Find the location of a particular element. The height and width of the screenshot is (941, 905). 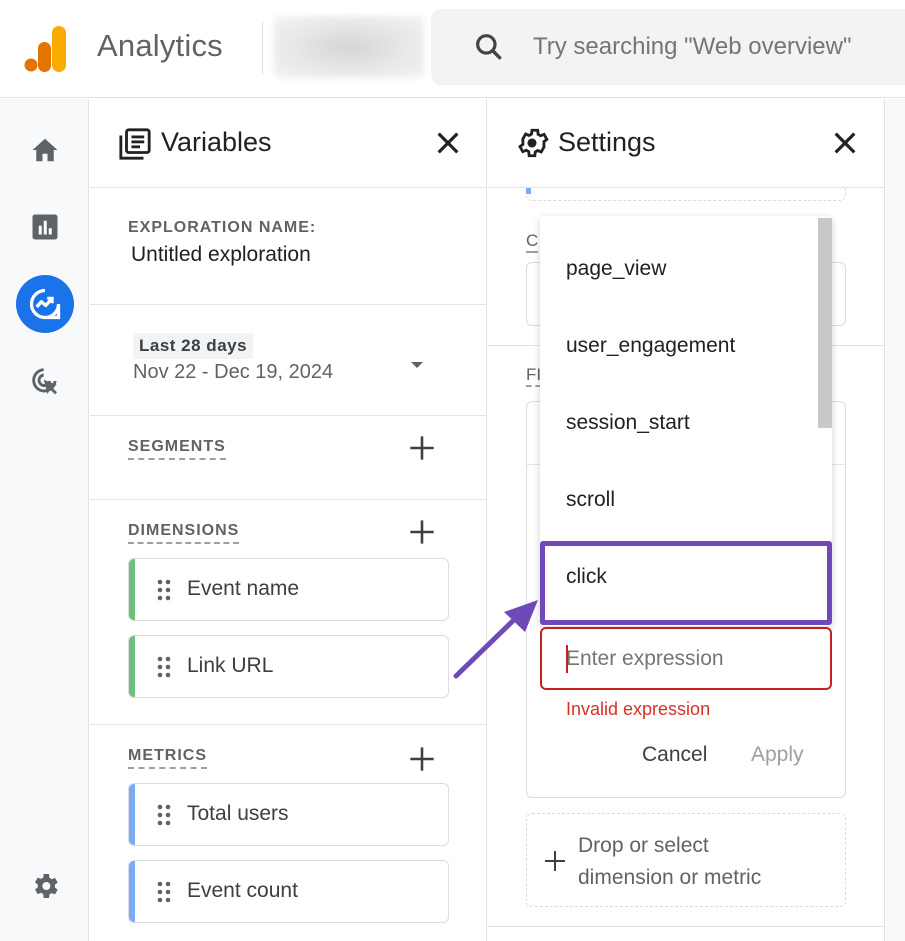

metric-marker is located at coordinates (528, 191).